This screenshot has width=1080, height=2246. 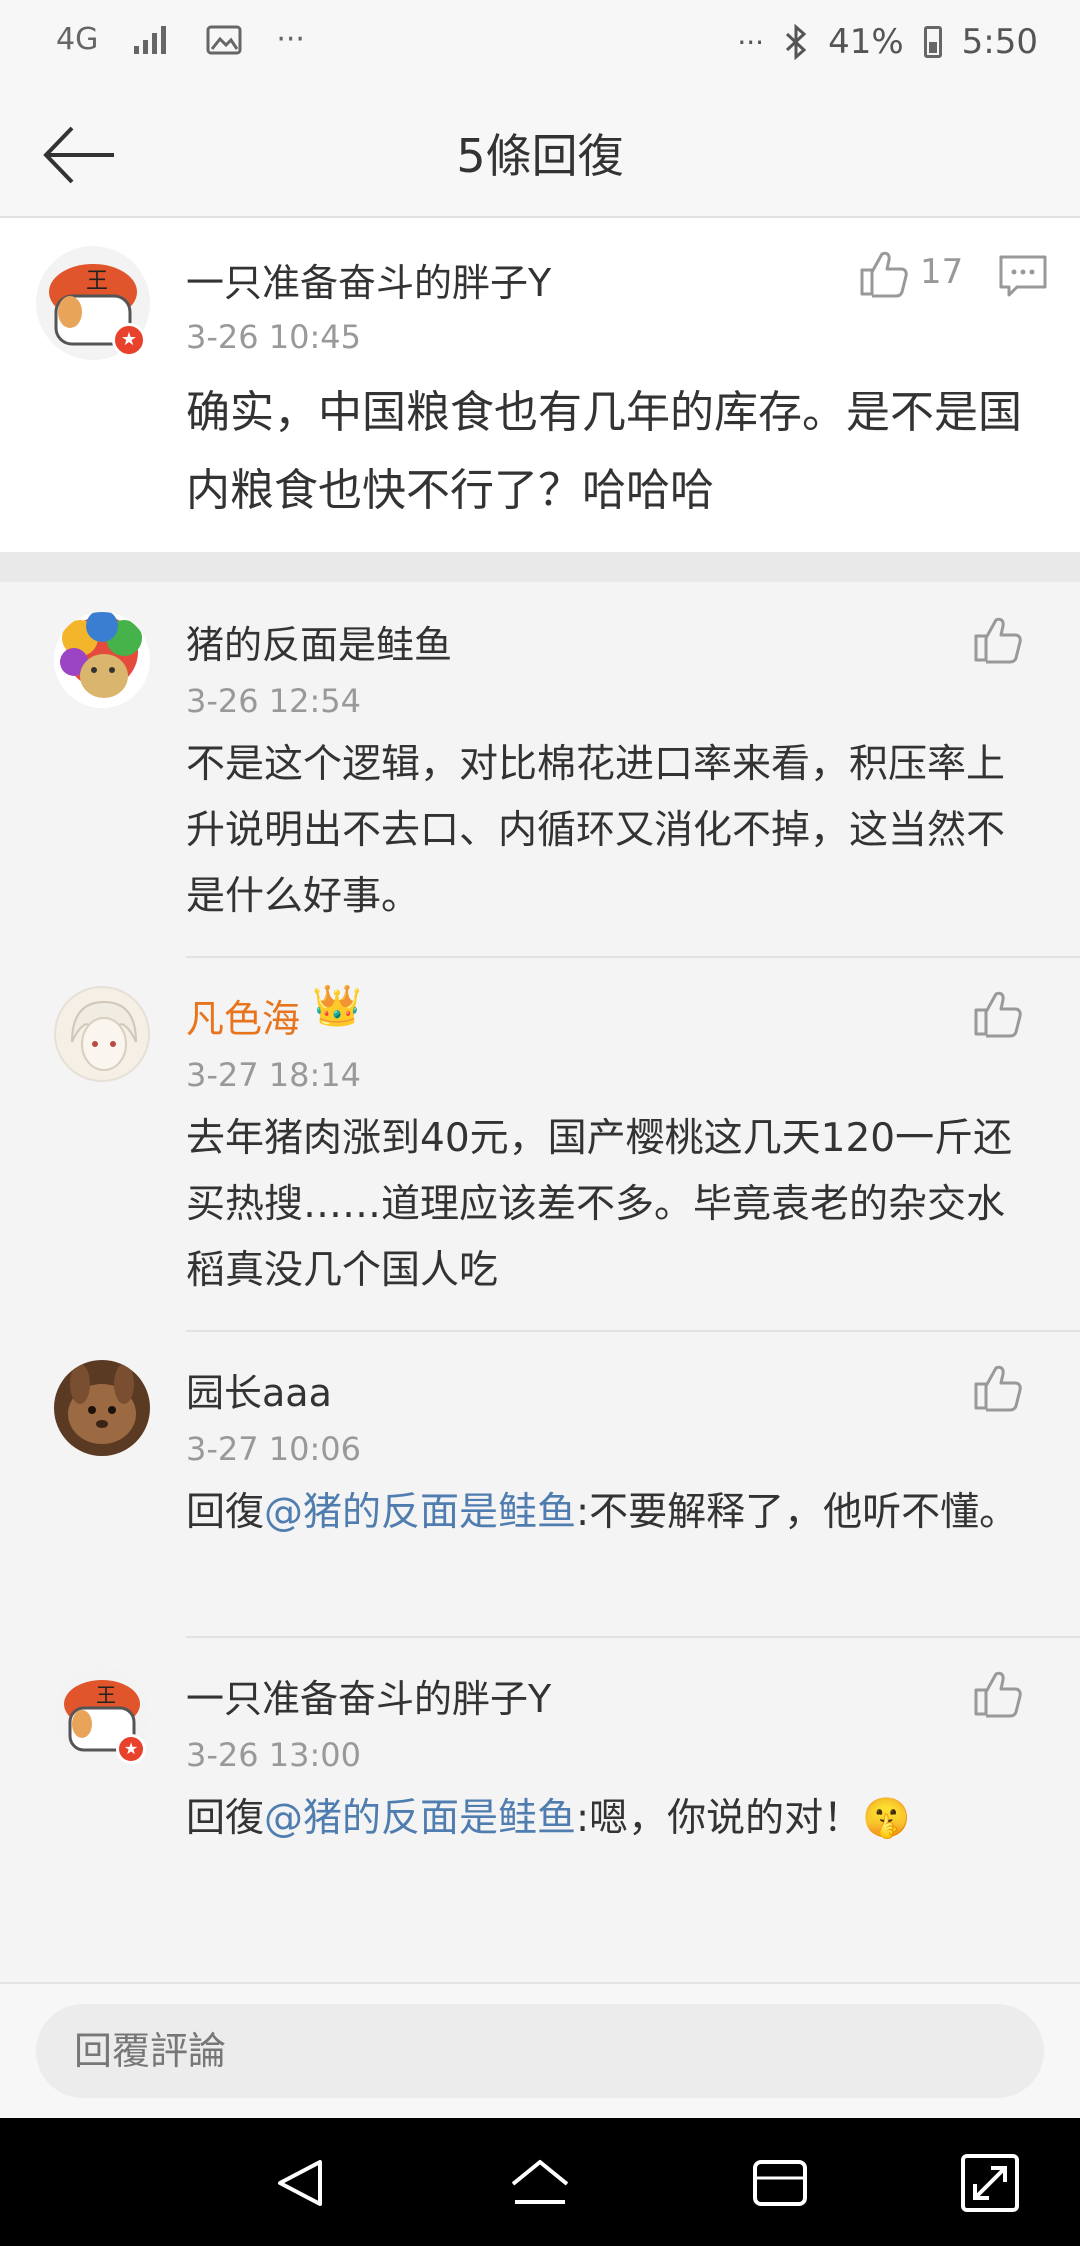 I want to click on reply-author: 一只准备奋斗的胖子Y, so click(x=368, y=1695).